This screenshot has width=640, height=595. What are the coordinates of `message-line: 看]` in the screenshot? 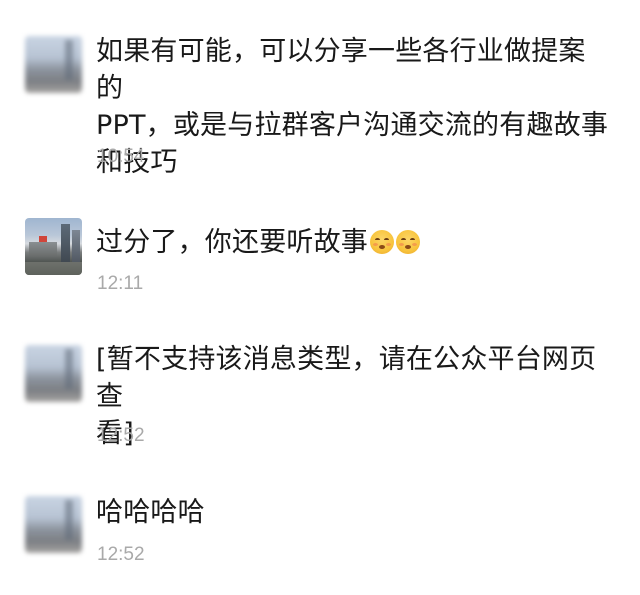 It's located at (115, 433).